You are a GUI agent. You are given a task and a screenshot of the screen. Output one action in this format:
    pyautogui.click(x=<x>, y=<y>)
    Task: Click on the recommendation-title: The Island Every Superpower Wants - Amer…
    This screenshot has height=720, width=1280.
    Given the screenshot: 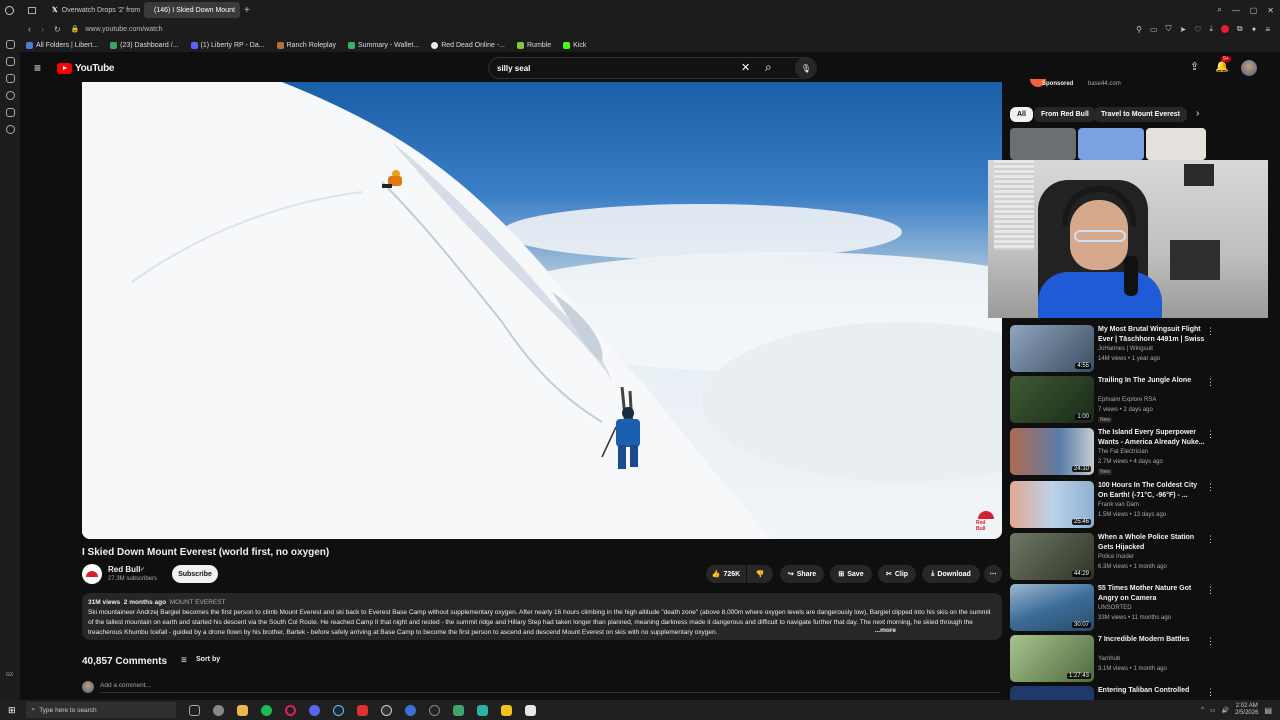 What is the action you would take?
    pyautogui.click(x=1152, y=437)
    